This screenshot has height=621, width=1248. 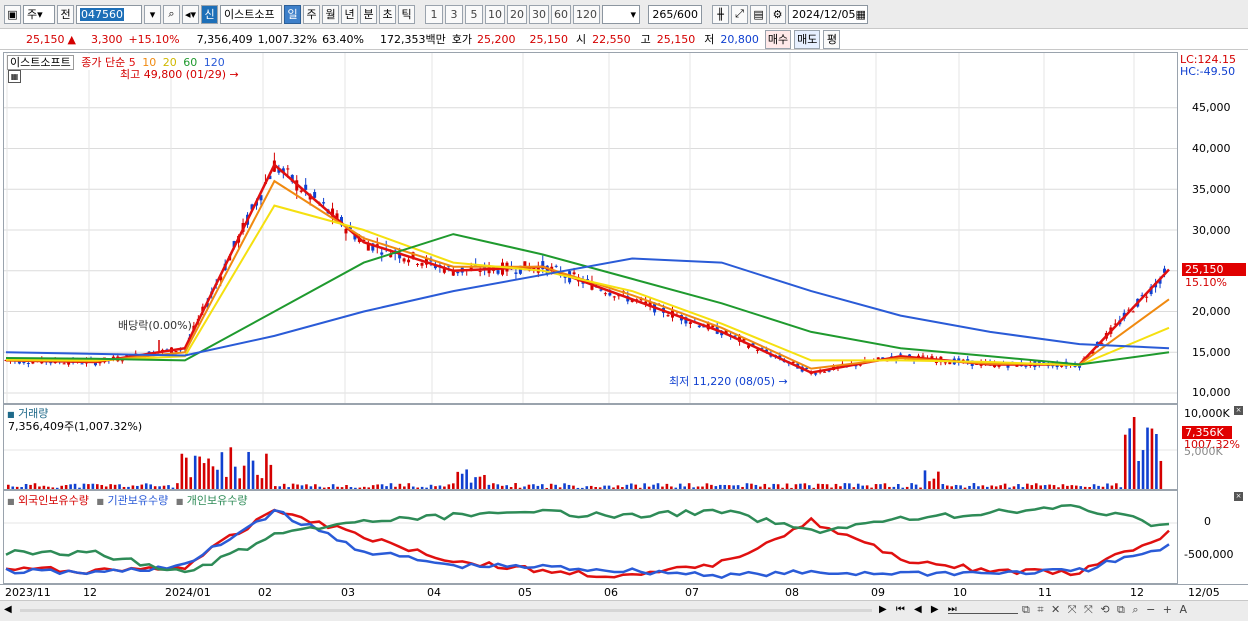 I want to click on code-input: 047560, so click(x=109, y=14).